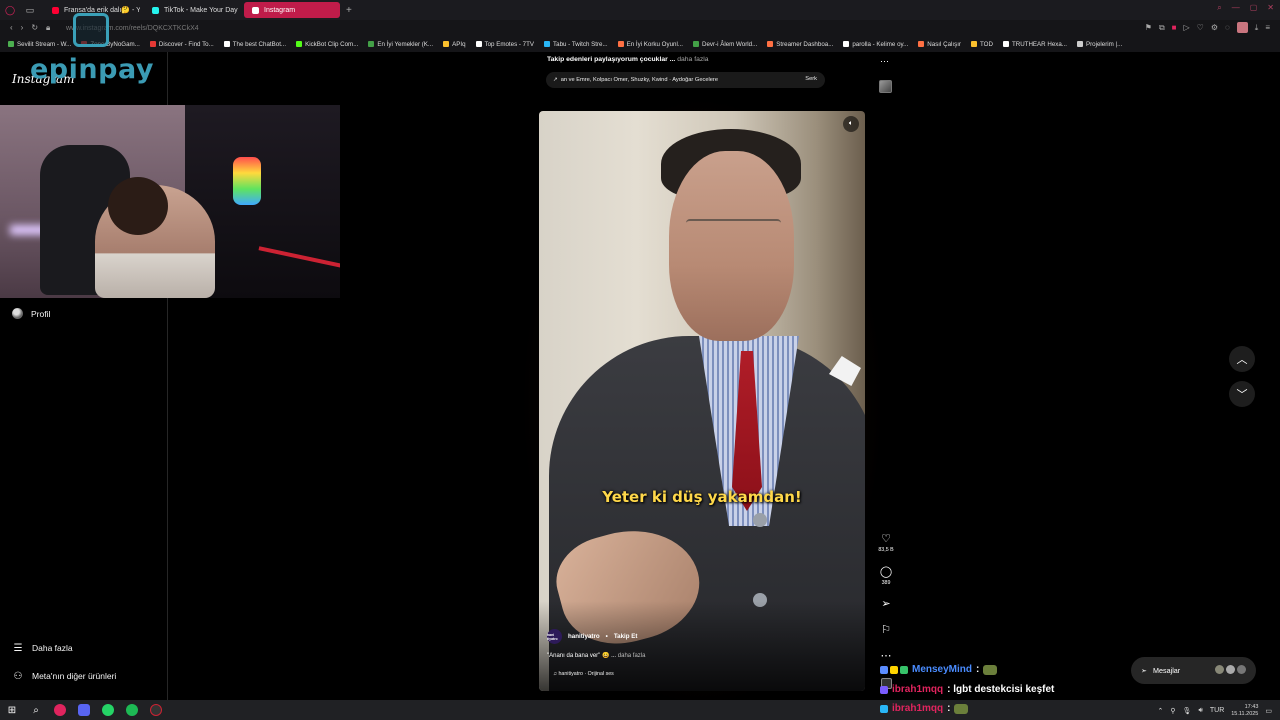 Image resolution: width=1280 pixels, height=720 pixels. Describe the element at coordinates (811, 79) in the screenshot. I see `audio-follow-link: Serk` at that location.